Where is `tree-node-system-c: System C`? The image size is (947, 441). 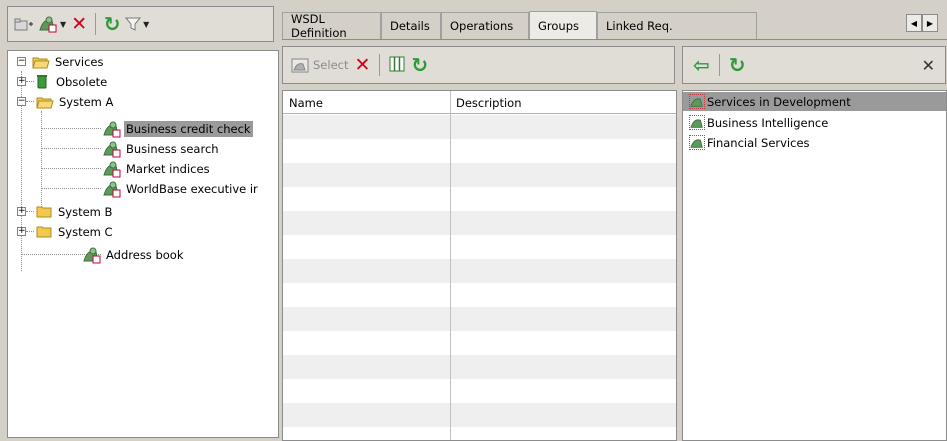 tree-node-system-c: System C is located at coordinates (75, 231).